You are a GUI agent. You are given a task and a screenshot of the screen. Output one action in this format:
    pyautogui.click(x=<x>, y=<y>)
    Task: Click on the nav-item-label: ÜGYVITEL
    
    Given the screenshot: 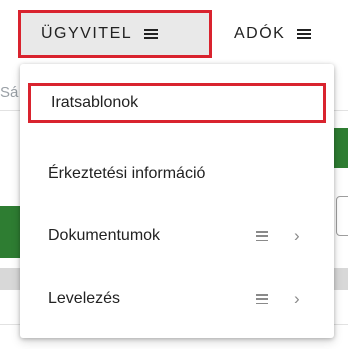 What is the action you would take?
    pyautogui.click(x=87, y=33)
    